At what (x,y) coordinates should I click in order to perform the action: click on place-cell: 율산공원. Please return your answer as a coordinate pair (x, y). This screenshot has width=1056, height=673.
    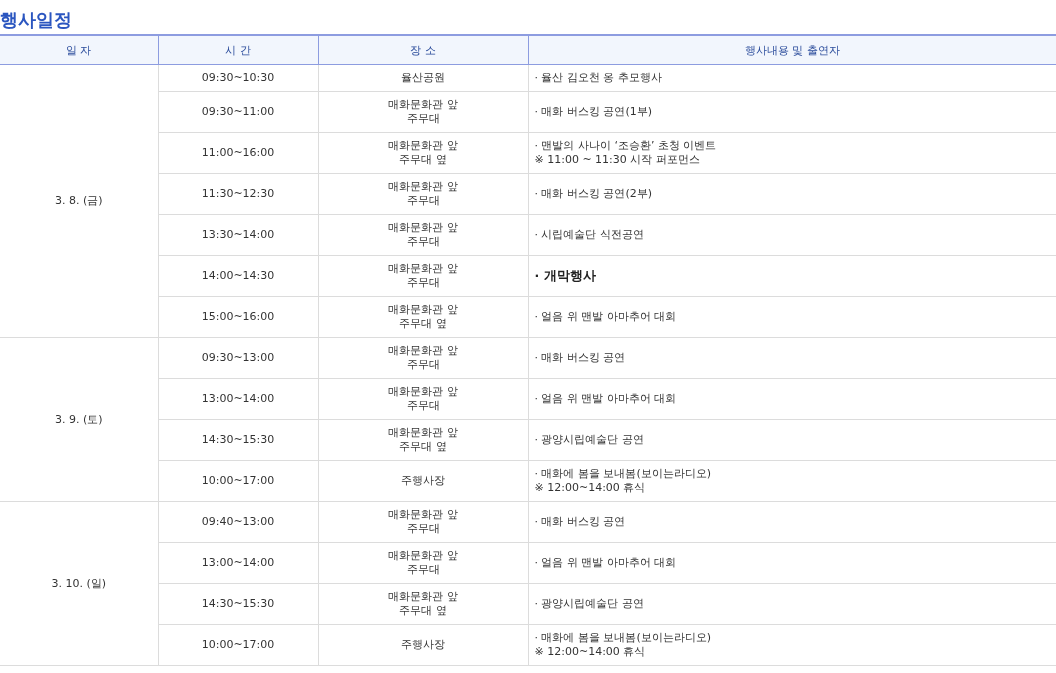
    Looking at the image, I should click on (423, 78).